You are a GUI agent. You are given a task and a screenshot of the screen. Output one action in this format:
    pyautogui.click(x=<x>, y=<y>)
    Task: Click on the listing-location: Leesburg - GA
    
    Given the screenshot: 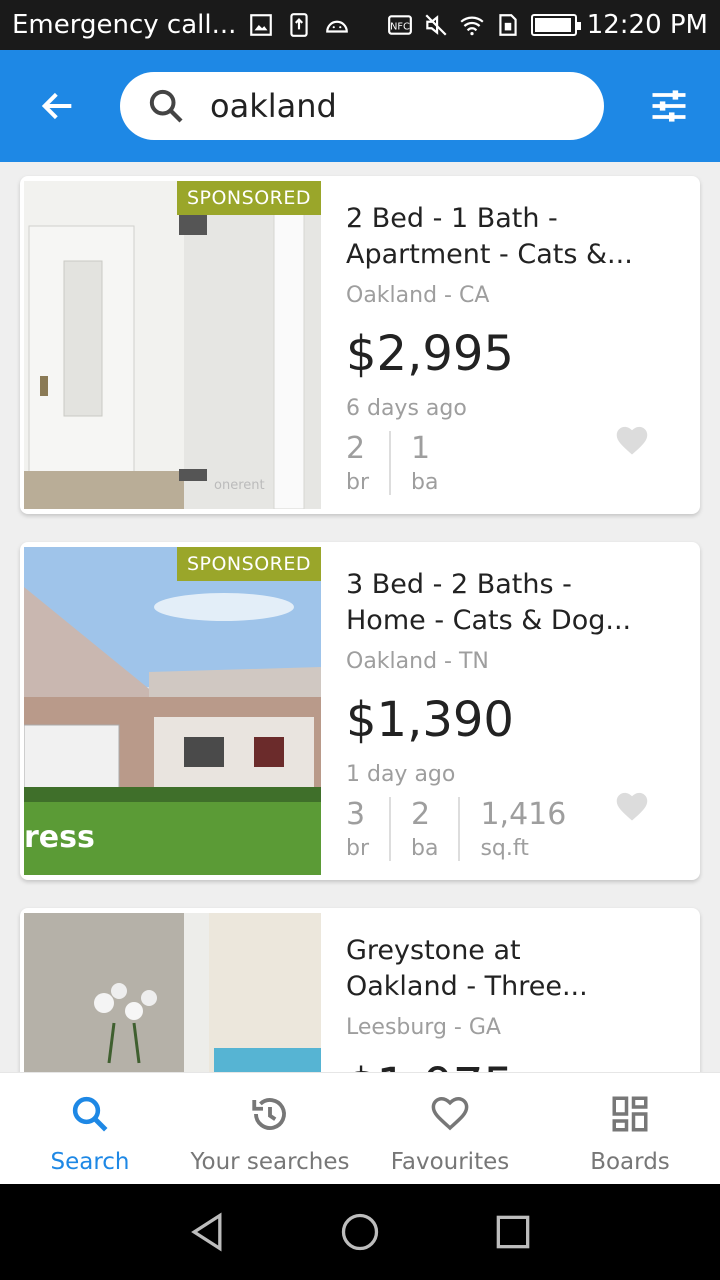 What is the action you would take?
    pyautogui.click(x=423, y=1027)
    